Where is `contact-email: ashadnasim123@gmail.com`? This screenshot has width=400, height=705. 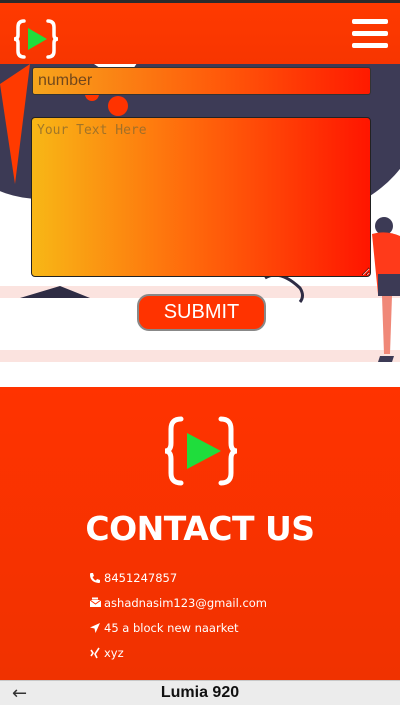 contact-email: ashadnasim123@gmail.com is located at coordinates (177, 602).